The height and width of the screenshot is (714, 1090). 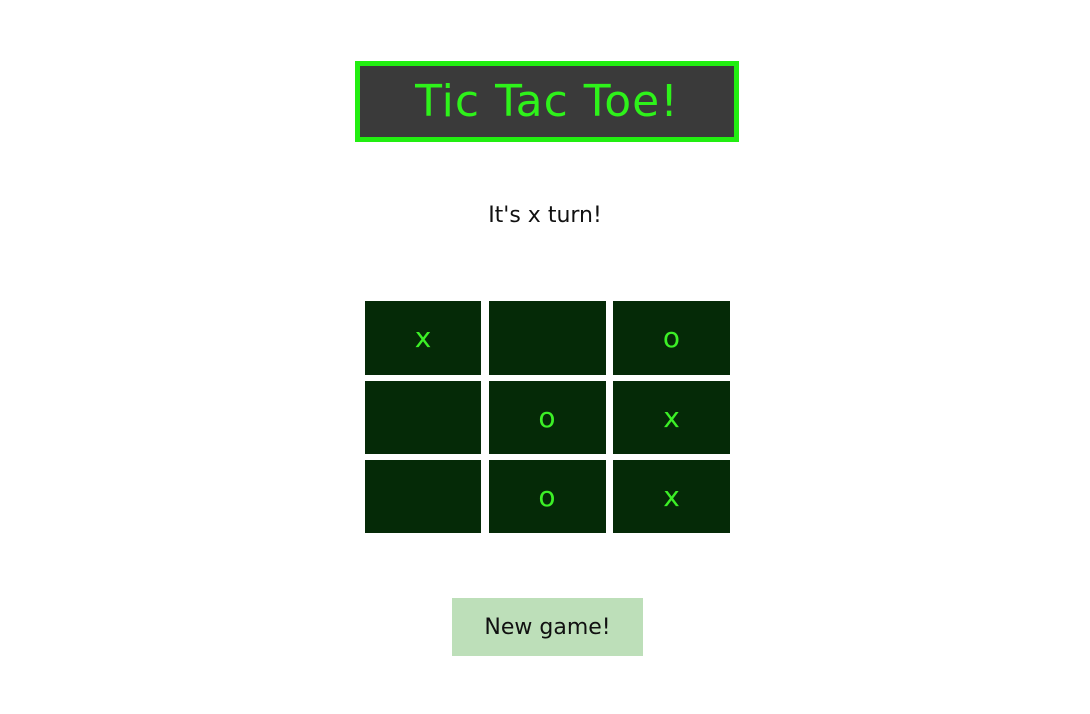 What do you see at coordinates (545, 215) in the screenshot?
I see `turn-status: It's x turn!` at bounding box center [545, 215].